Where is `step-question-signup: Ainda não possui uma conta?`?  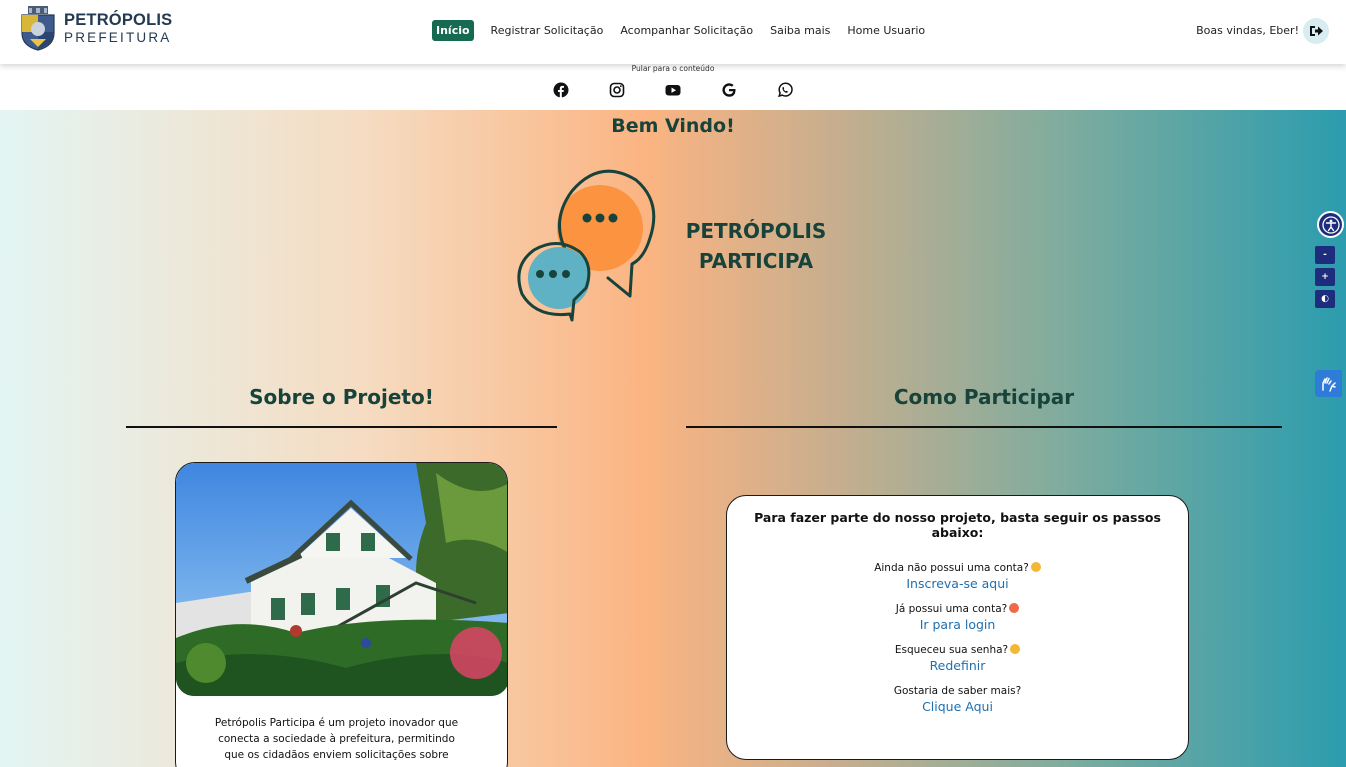 step-question-signup: Ainda não possui uma conta? is located at coordinates (957, 568).